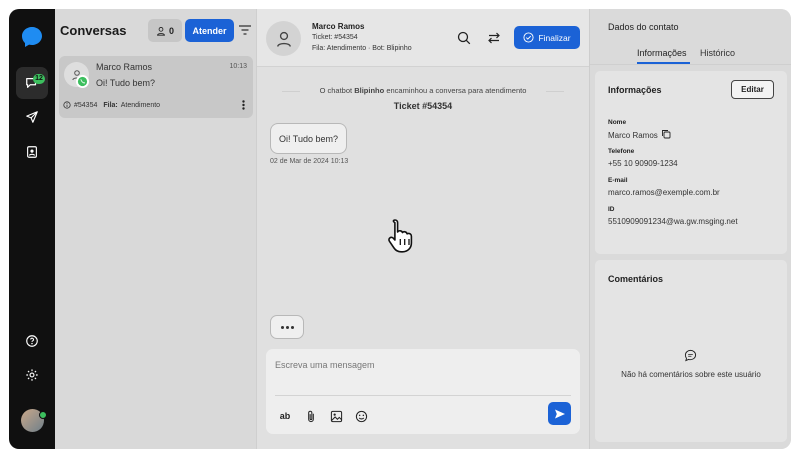  What do you see at coordinates (400, 236) in the screenshot?
I see `pointer-hand-icon` at bounding box center [400, 236].